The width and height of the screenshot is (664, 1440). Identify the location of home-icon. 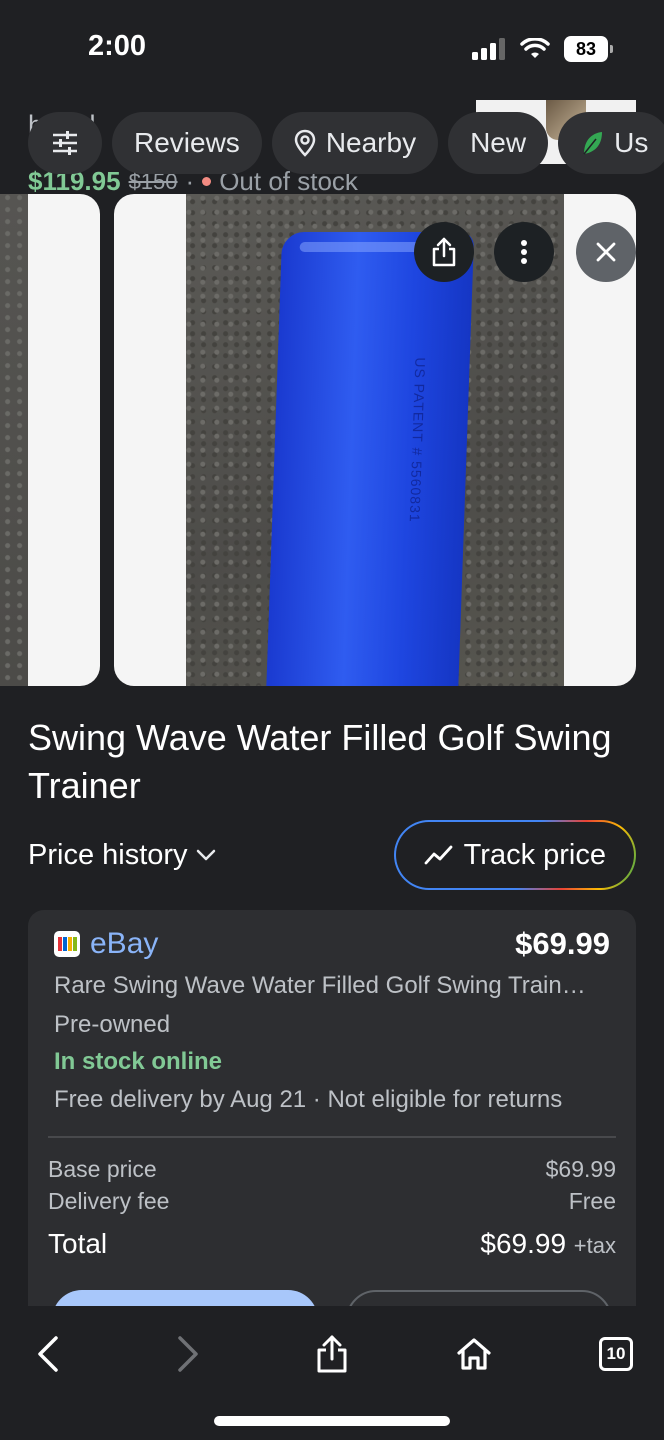
(474, 1354).